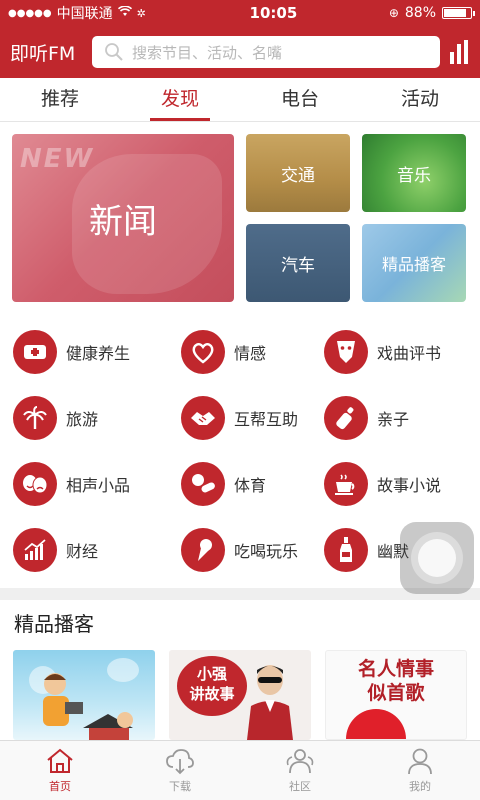  What do you see at coordinates (300, 99) in the screenshot?
I see `tab-radio: 电台` at bounding box center [300, 99].